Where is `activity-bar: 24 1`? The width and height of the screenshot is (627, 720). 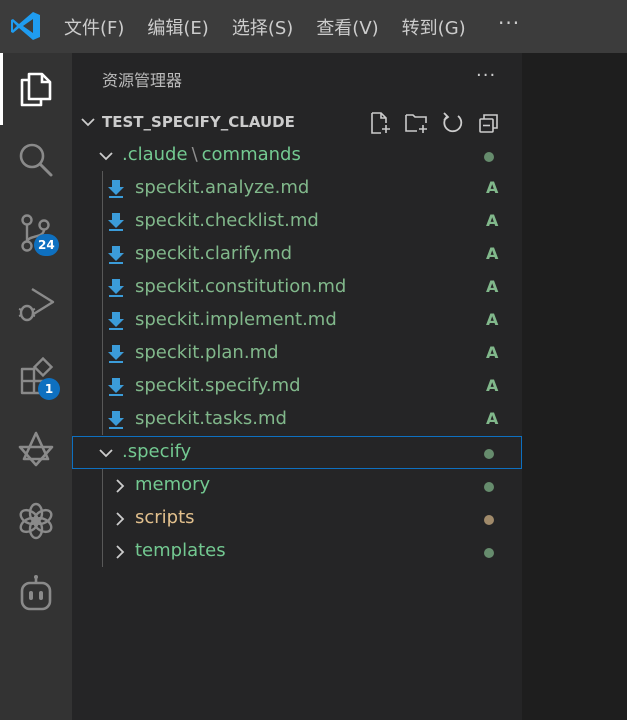 activity-bar: 24 1 is located at coordinates (36, 386).